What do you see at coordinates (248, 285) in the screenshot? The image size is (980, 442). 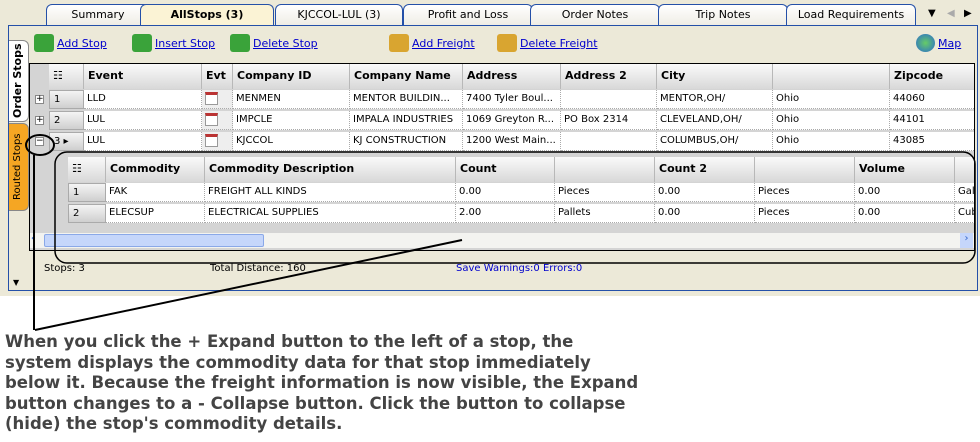 I see `callout-line` at bounding box center [248, 285].